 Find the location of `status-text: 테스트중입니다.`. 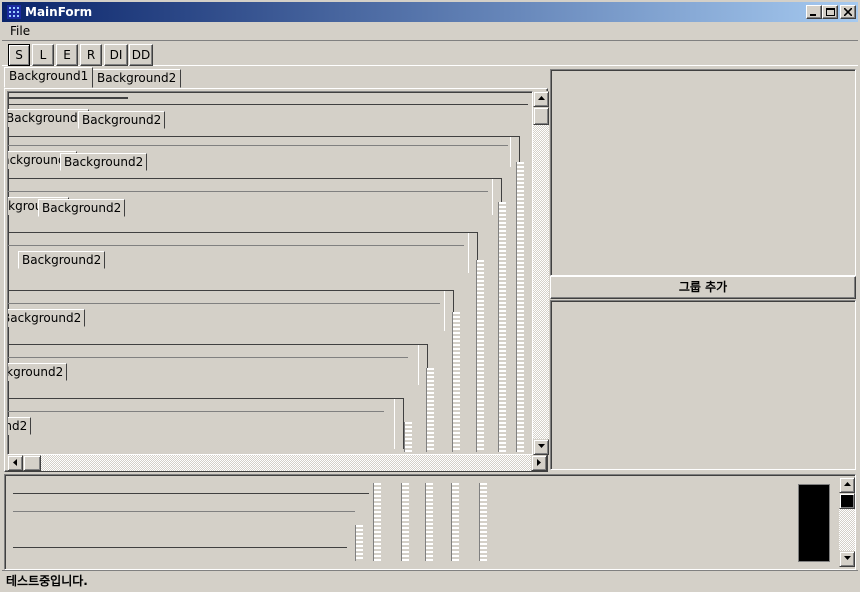

status-text: 테스트중입니다. is located at coordinates (47, 581).